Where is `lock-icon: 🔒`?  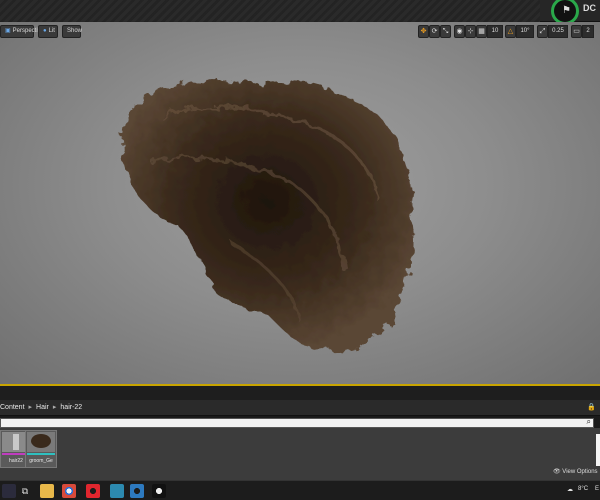 lock-icon: 🔒 is located at coordinates (591, 408).